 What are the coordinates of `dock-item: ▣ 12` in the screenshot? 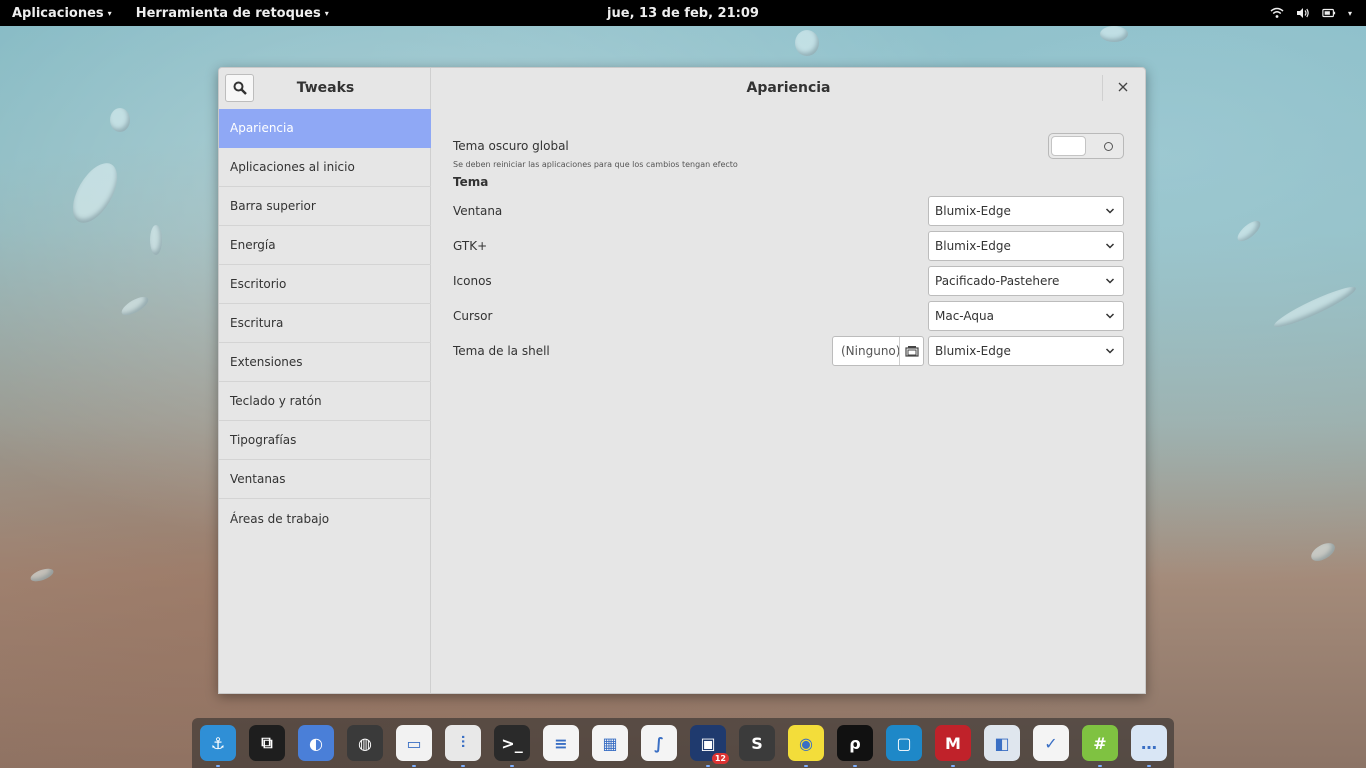 It's located at (709, 746).